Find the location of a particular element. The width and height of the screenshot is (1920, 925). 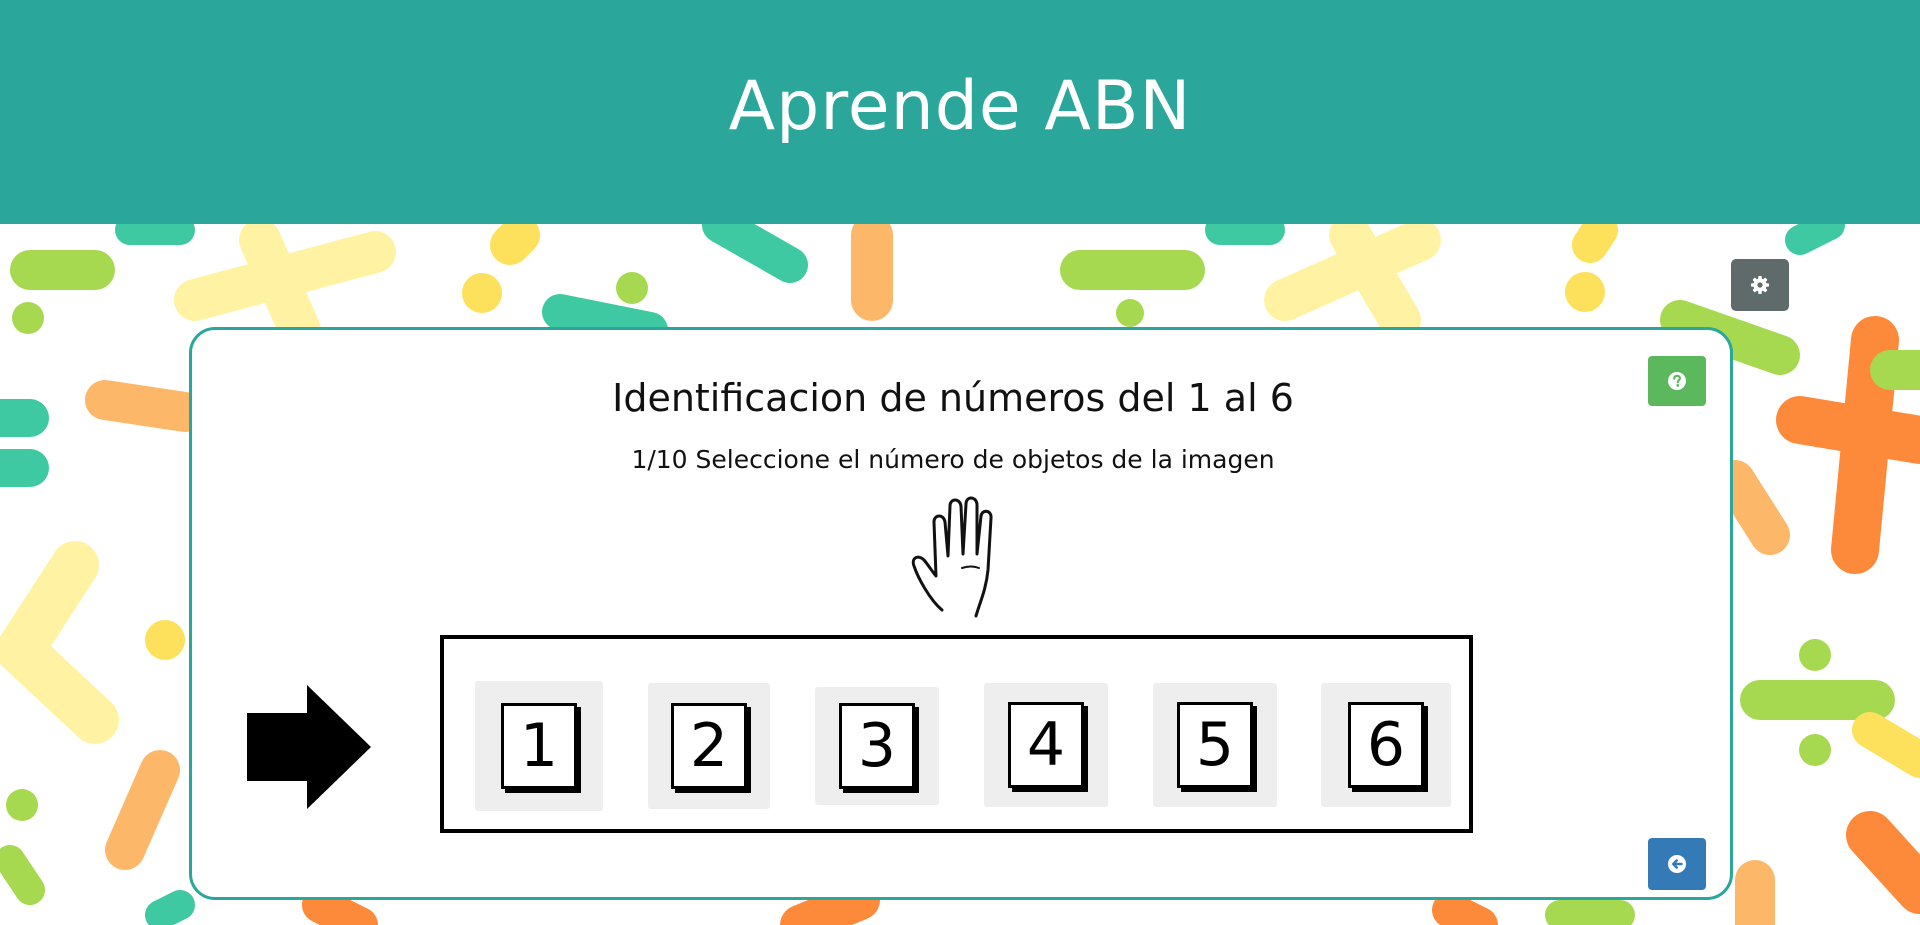

arrow-left-icon is located at coordinates (1677, 864).